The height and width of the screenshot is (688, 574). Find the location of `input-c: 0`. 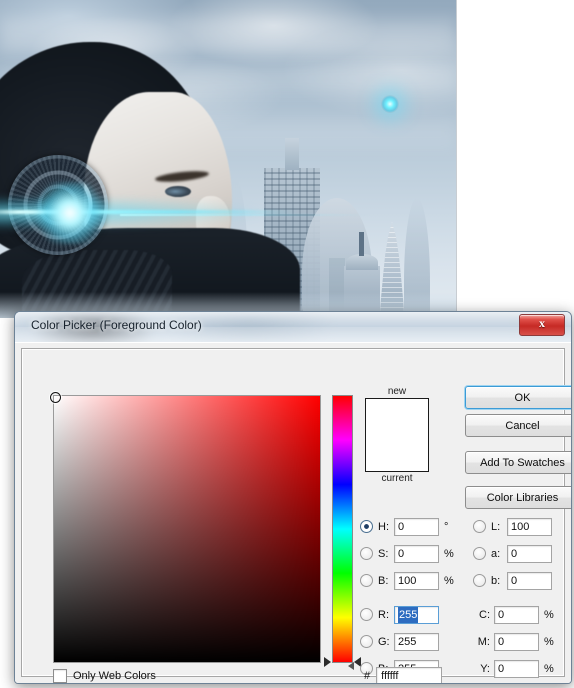

input-c: 0 is located at coordinates (516, 614).